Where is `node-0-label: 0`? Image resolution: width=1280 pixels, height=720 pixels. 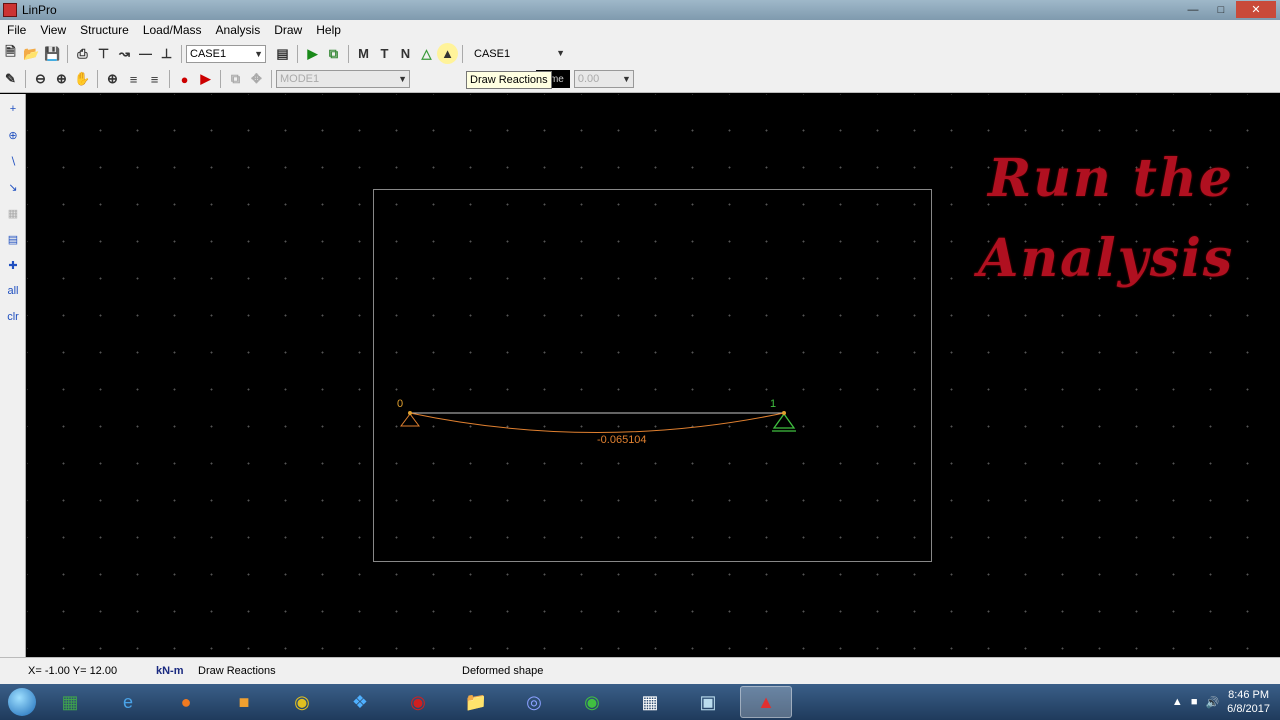
node-0-label: 0 is located at coordinates (400, 404).